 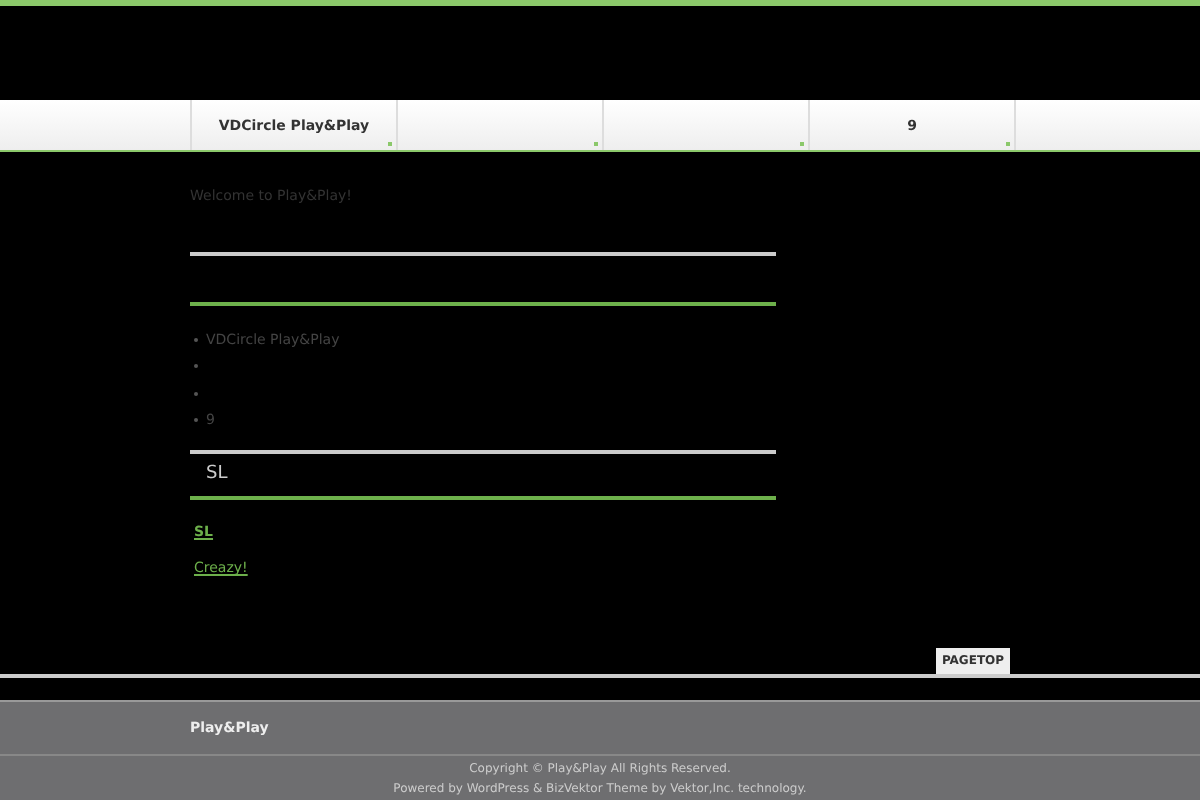 What do you see at coordinates (217, 475) in the screenshot?
I see `section-heading: SL` at bounding box center [217, 475].